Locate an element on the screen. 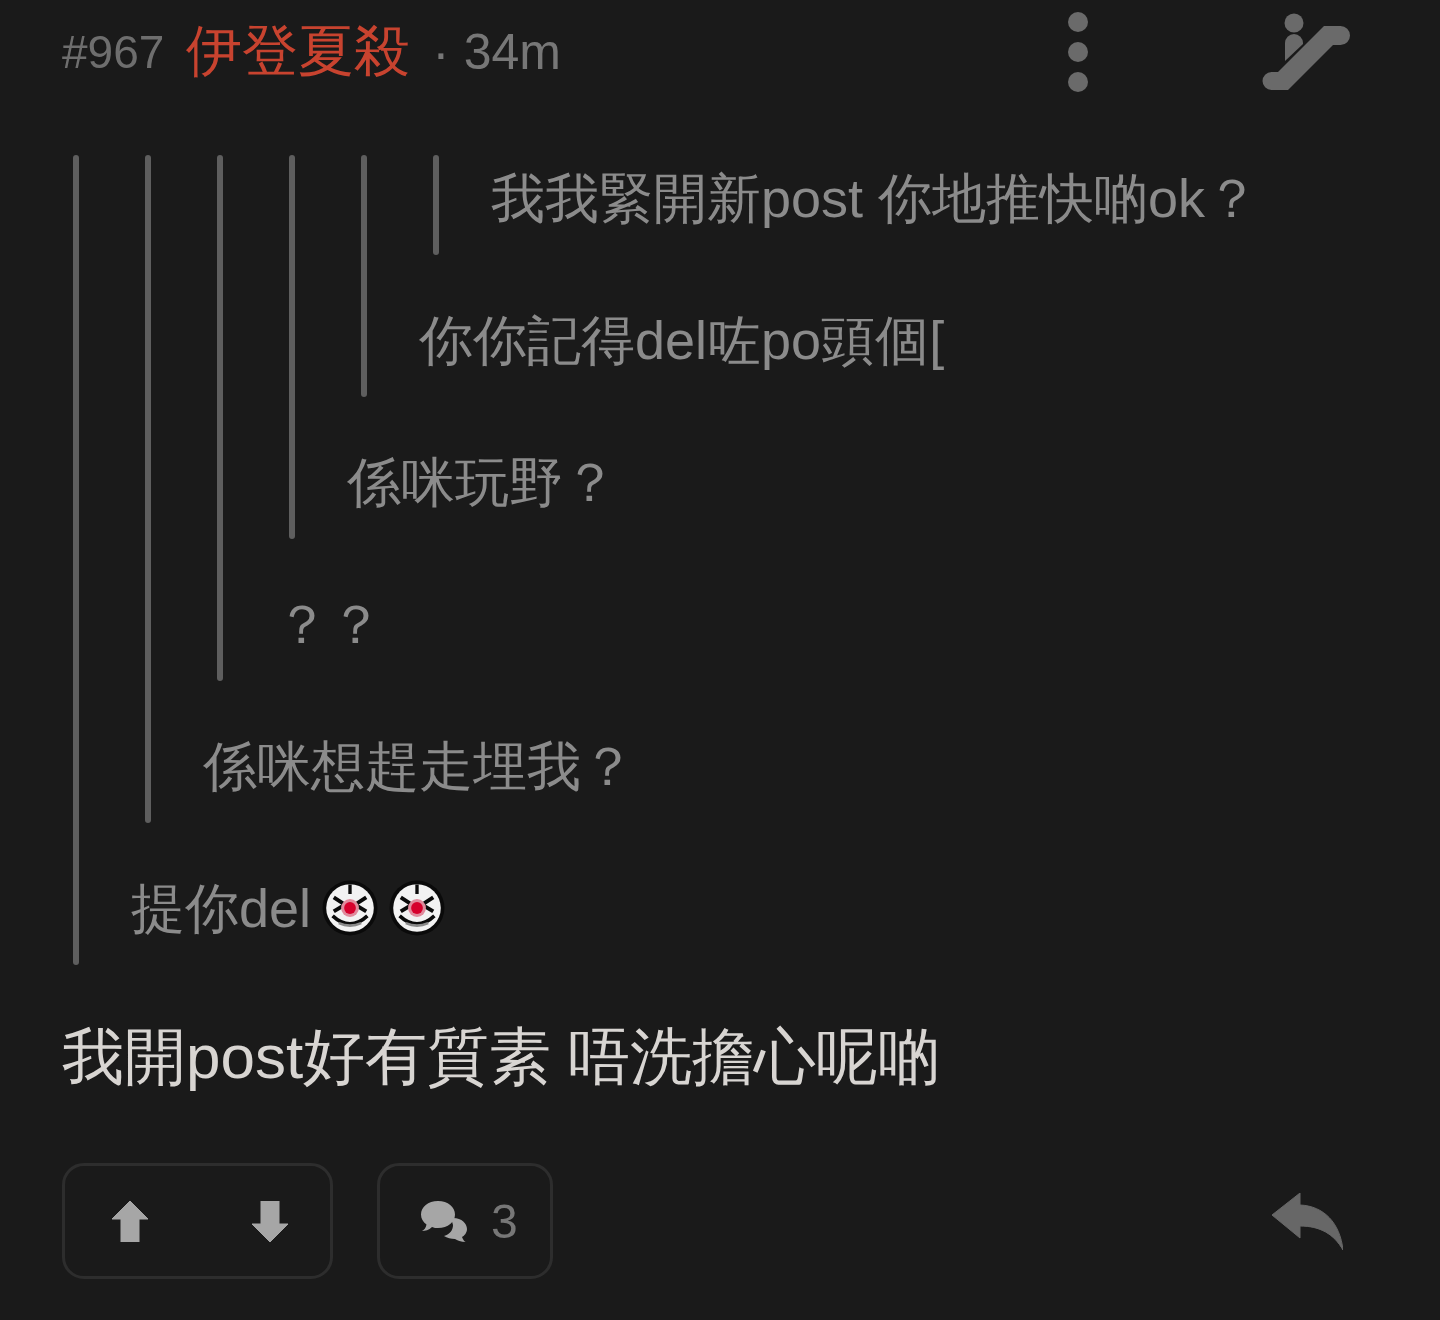 This screenshot has height=1320, width=1440. post-number: #967 is located at coordinates (113, 52).